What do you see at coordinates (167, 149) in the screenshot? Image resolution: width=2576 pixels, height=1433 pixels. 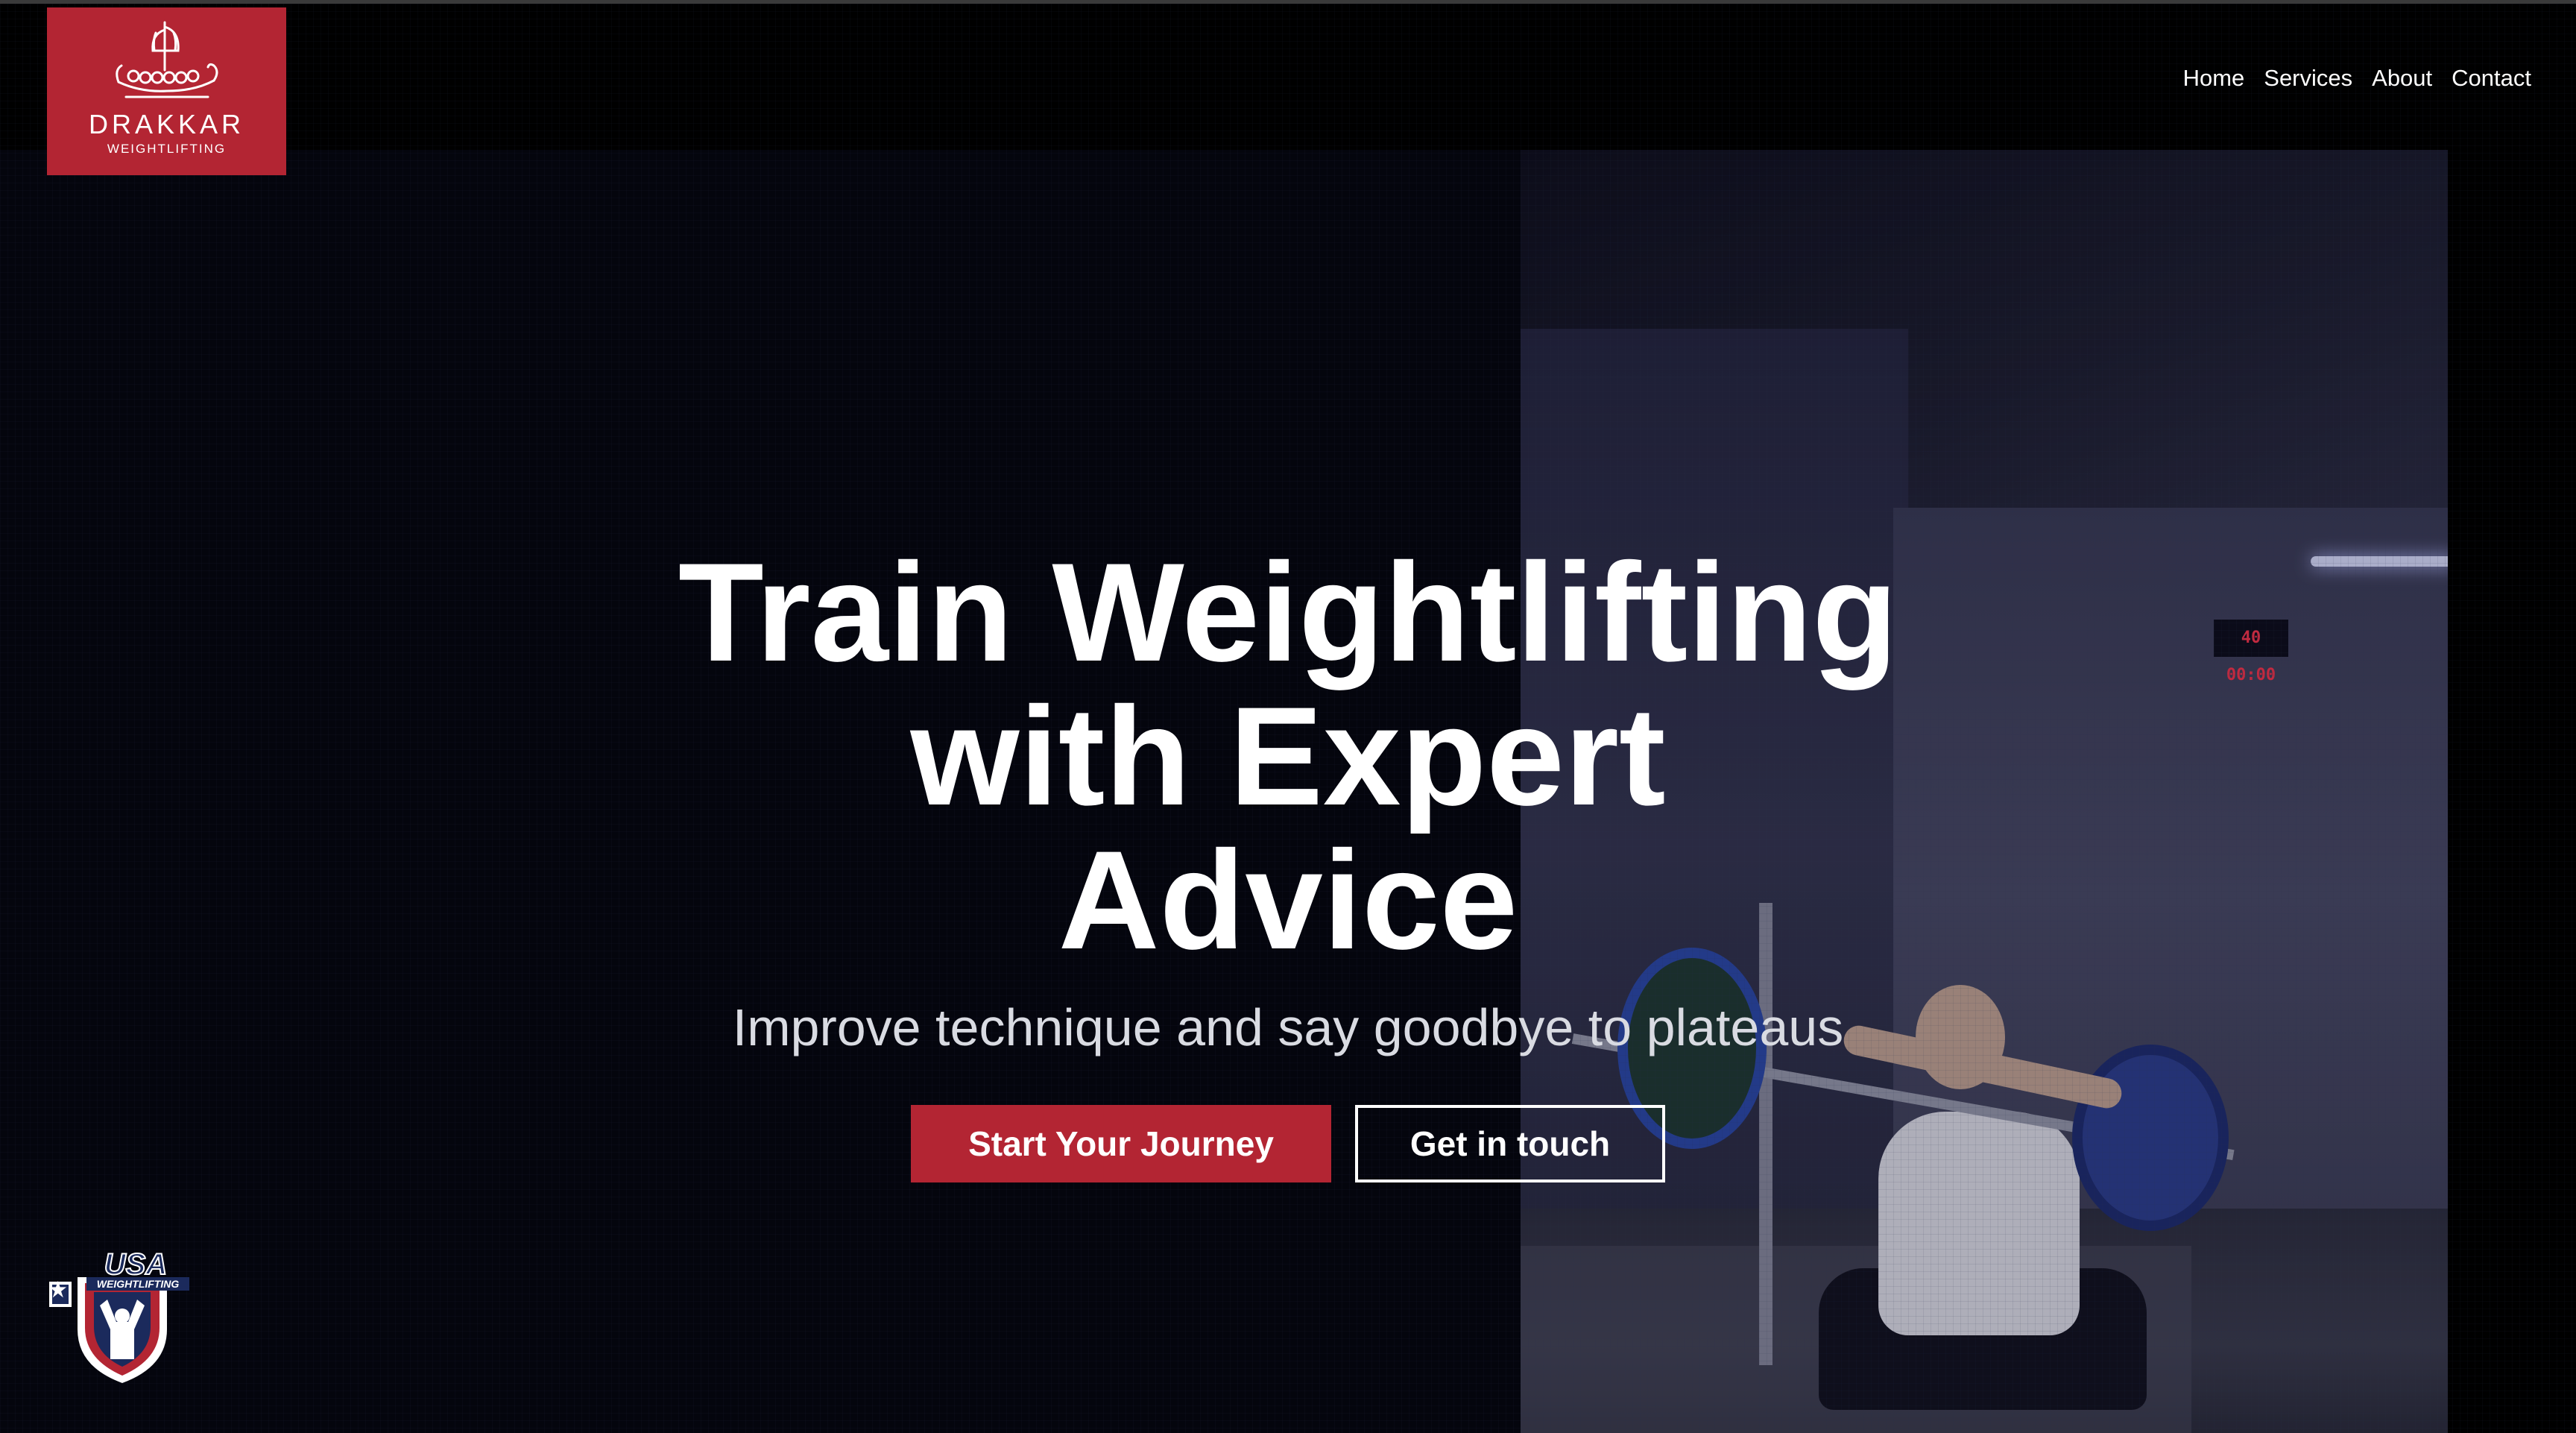 I see `brand-subtitle: WEIGHTLIFTING` at bounding box center [167, 149].